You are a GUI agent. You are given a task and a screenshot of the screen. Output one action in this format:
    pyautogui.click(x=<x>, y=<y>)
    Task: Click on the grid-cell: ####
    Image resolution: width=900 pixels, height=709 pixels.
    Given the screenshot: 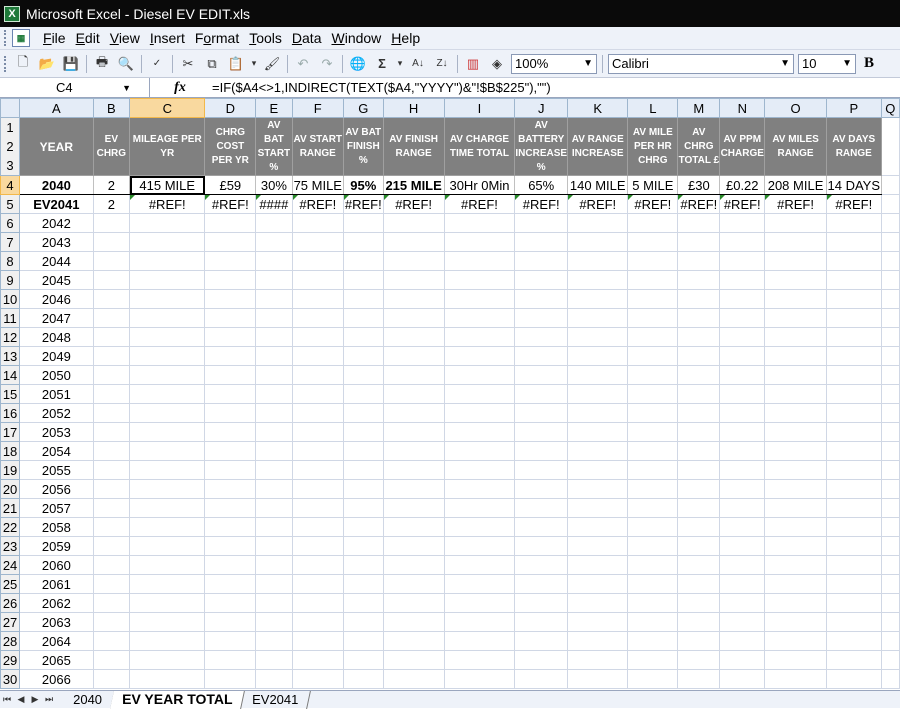 What is the action you would take?
    pyautogui.click(x=274, y=204)
    